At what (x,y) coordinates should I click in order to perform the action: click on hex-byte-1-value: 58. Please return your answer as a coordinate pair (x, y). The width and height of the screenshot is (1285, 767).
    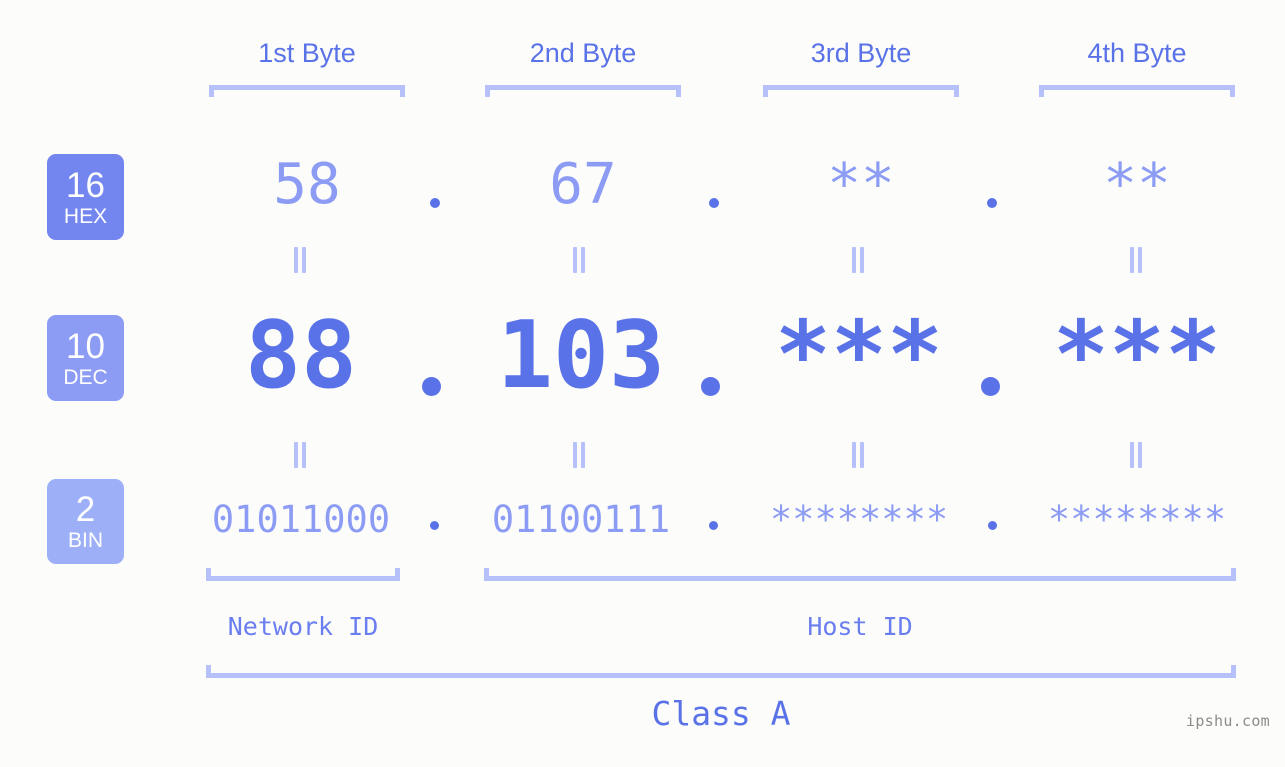
    Looking at the image, I should click on (307, 184).